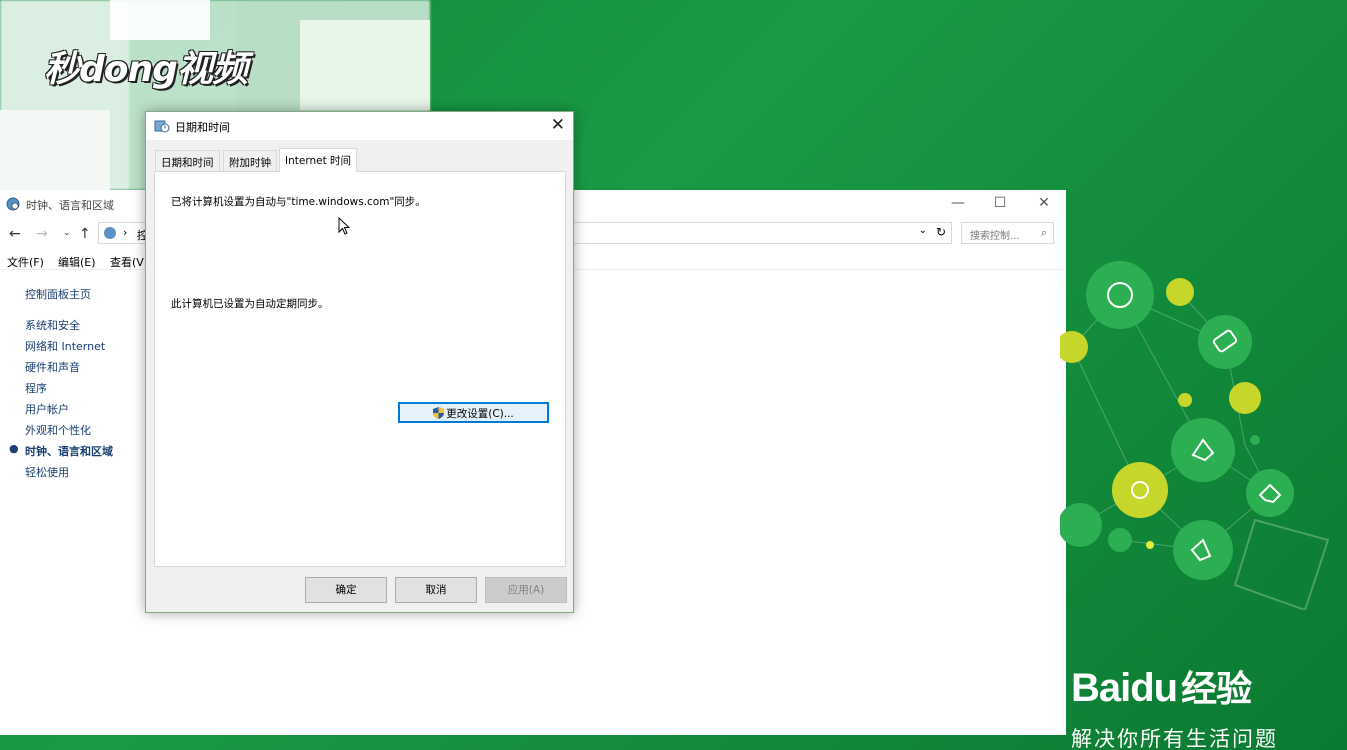 The image size is (1347, 750). I want to click on sidebar-item-hardware-sound: 硬件和声音, so click(52, 367).